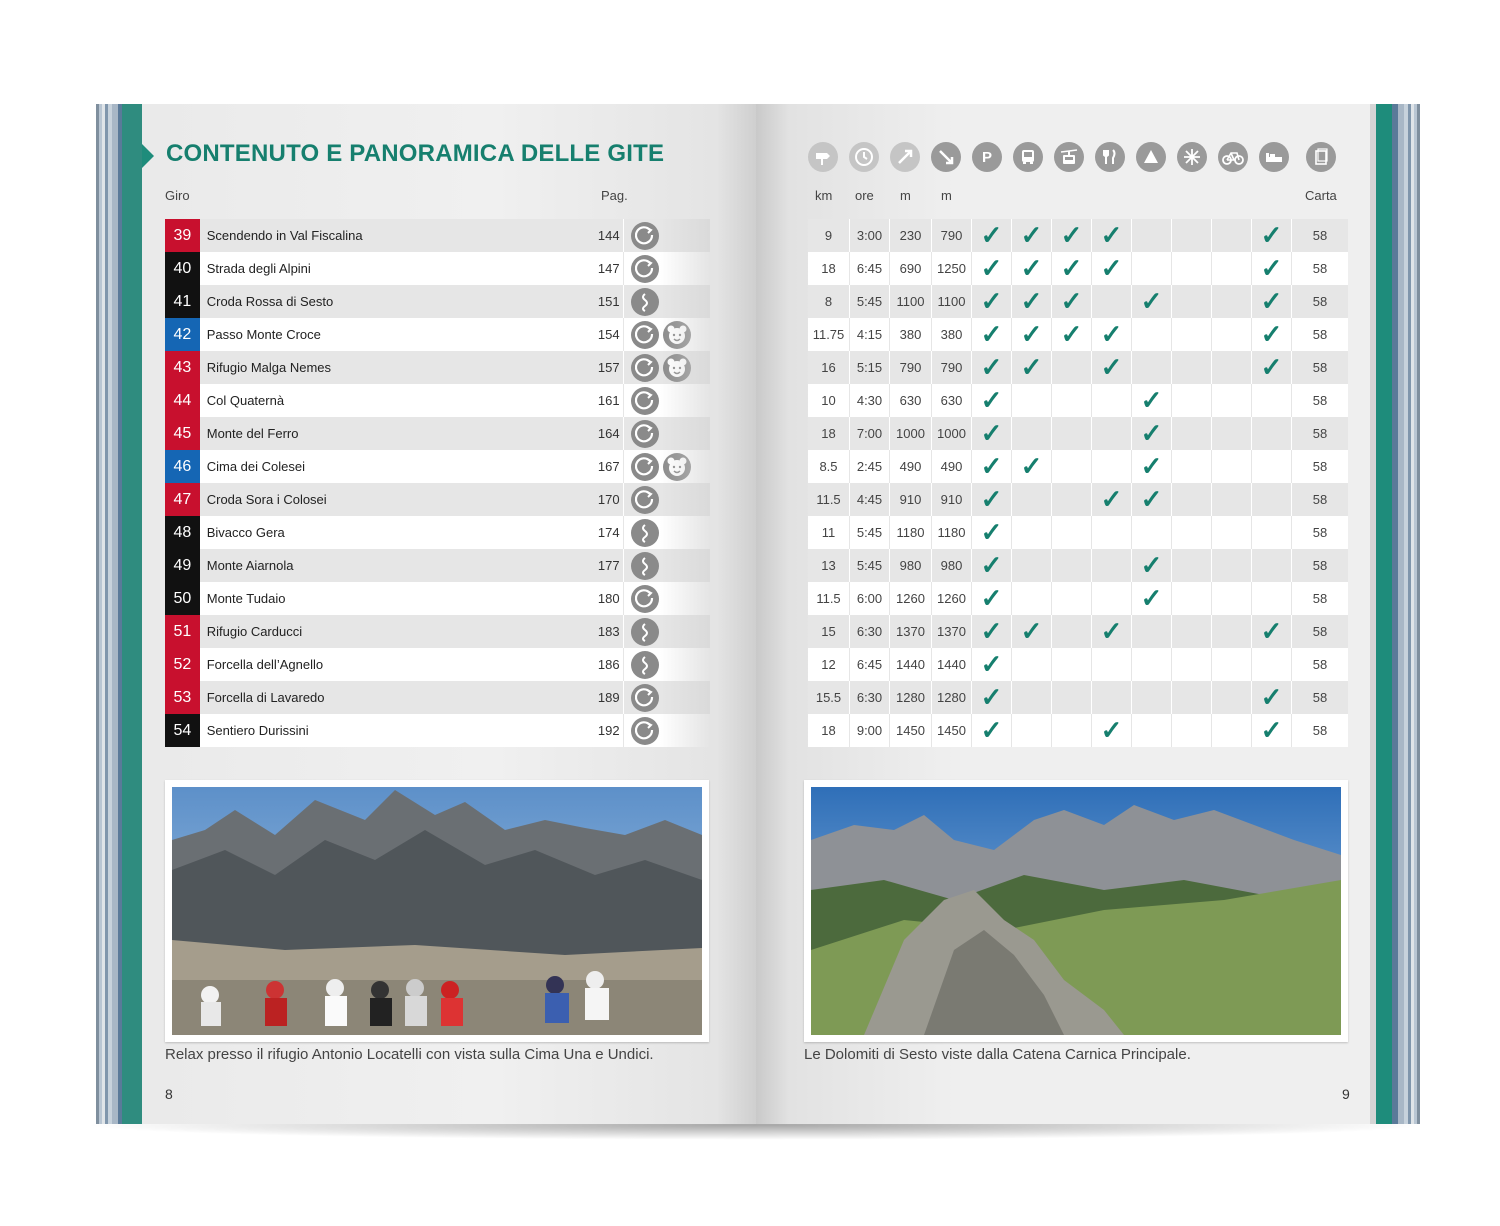  I want to click on tour-name: Cima dei Colesei, so click(255, 466).